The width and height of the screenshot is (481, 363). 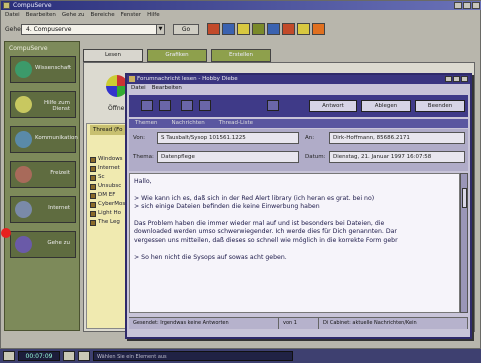 I want to click on connection-time: 00:07:09, so click(x=39, y=356).